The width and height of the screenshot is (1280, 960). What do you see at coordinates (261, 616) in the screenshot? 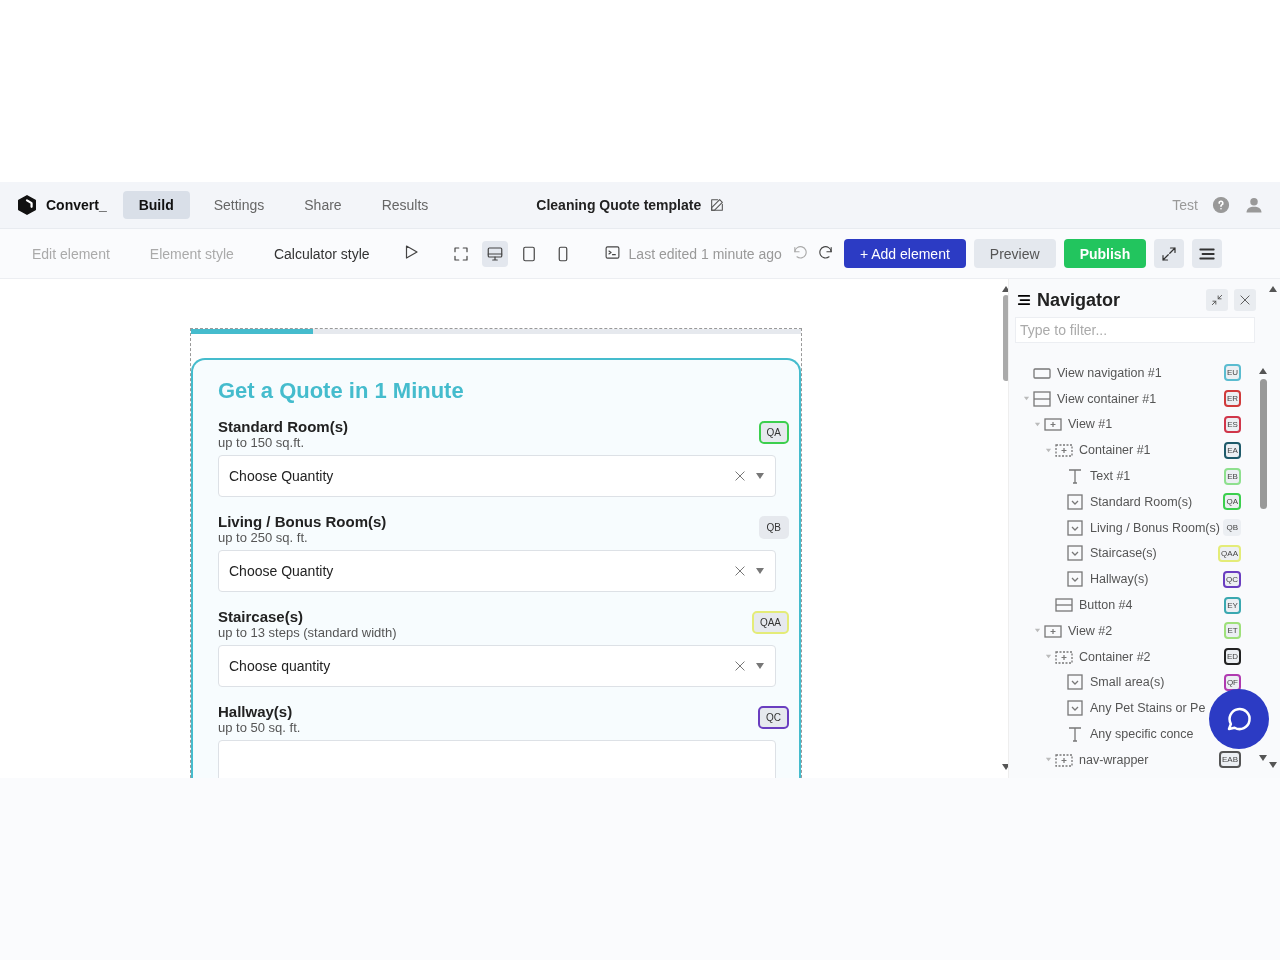
I see `question-label: Staircase(s)` at bounding box center [261, 616].